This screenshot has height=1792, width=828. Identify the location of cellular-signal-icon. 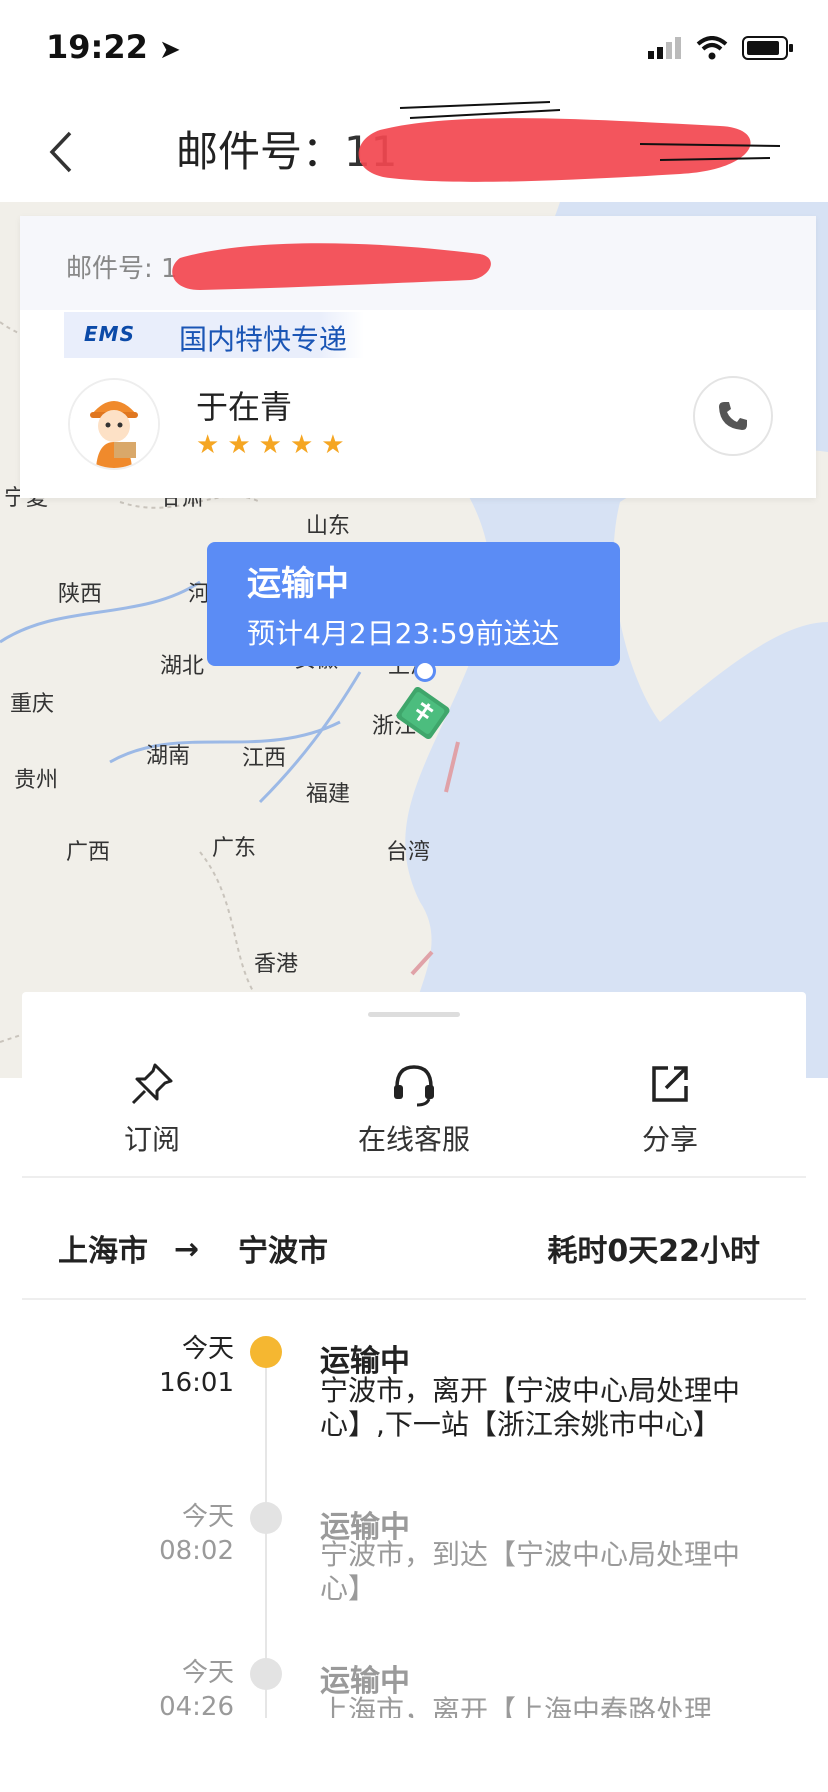
(664, 48).